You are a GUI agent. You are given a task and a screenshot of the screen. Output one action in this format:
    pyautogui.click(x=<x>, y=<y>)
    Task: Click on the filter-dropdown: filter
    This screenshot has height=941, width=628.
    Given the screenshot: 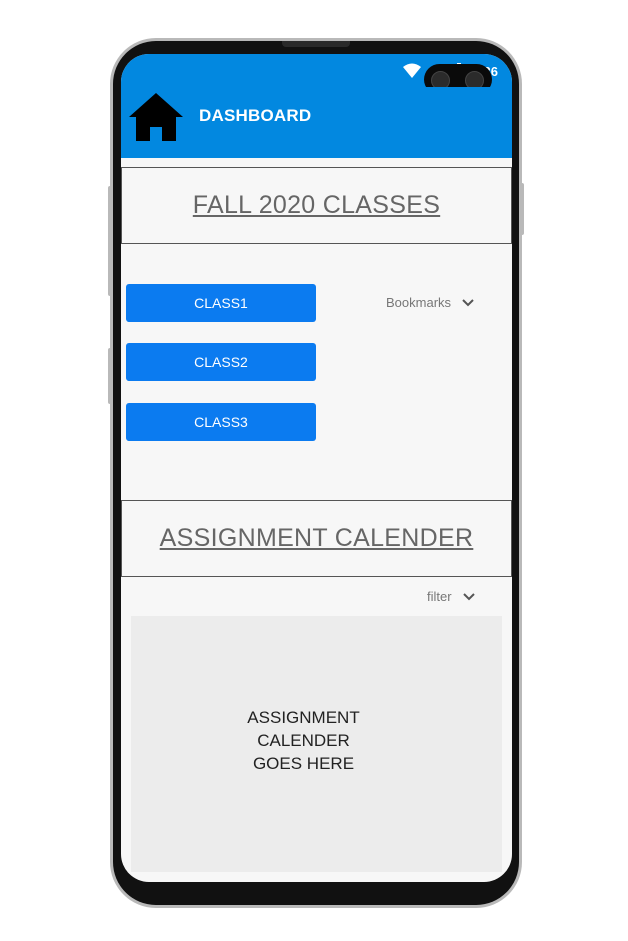 What is the action you would take?
    pyautogui.click(x=451, y=596)
    